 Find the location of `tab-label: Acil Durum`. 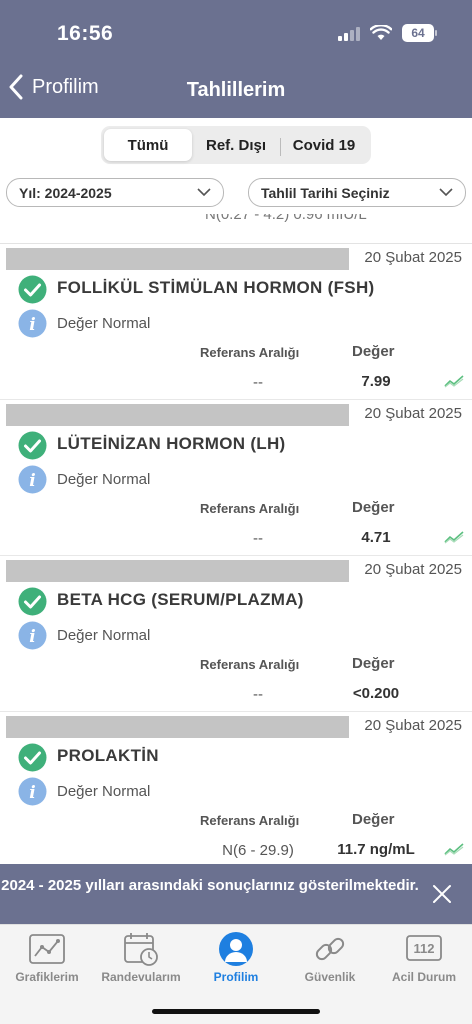

tab-label: Acil Durum is located at coordinates (423, 977).